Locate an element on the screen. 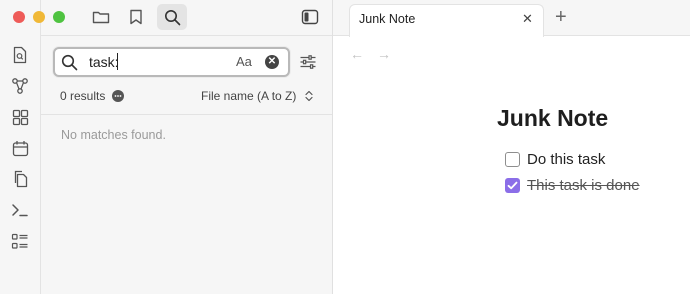 The height and width of the screenshot is (294, 690). ribbon-quick-switcher is located at coordinates (20, 55).